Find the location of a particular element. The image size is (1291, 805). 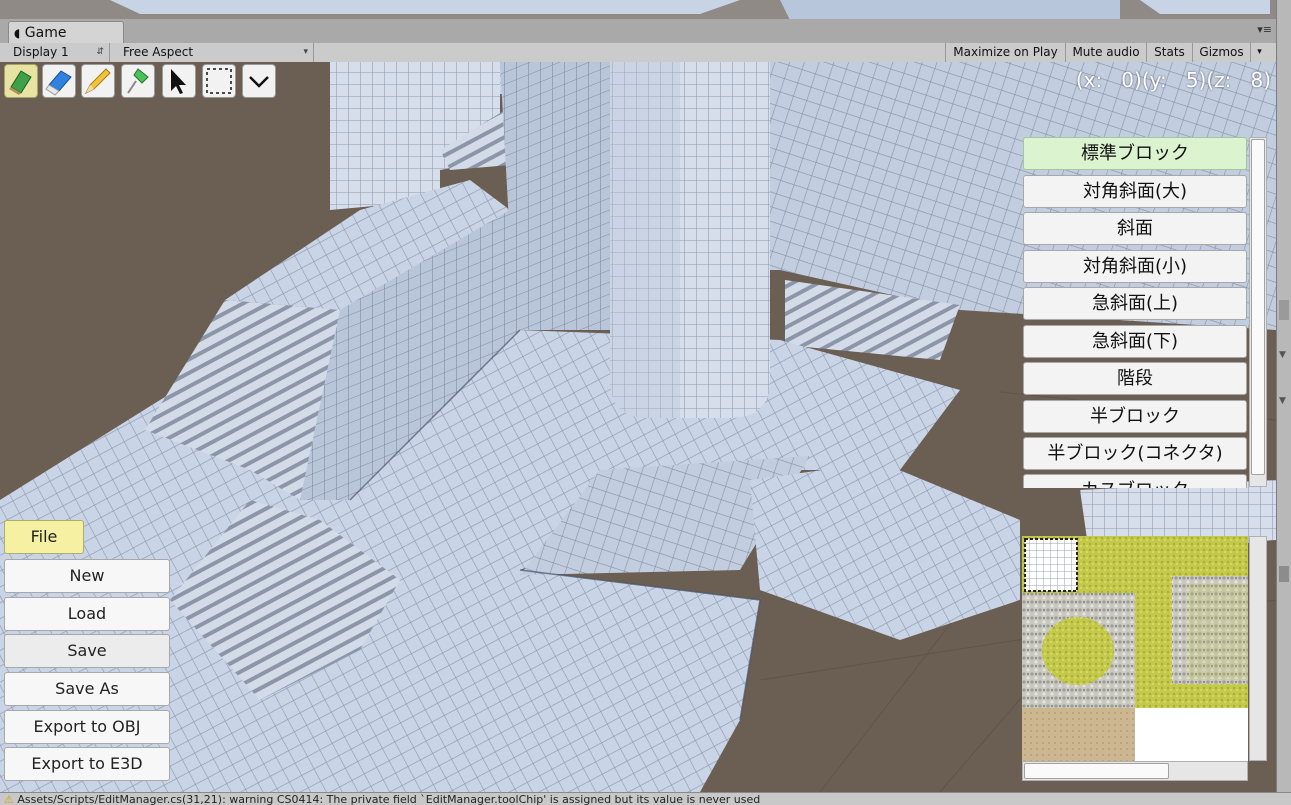

coordinate-readout: (x: 0)(y: 5)(z: 8) is located at coordinates (1173, 80).